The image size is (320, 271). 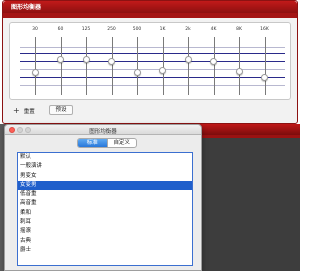 What do you see at coordinates (239, 29) in the screenshot?
I see `frequency-label: 8K` at bounding box center [239, 29].